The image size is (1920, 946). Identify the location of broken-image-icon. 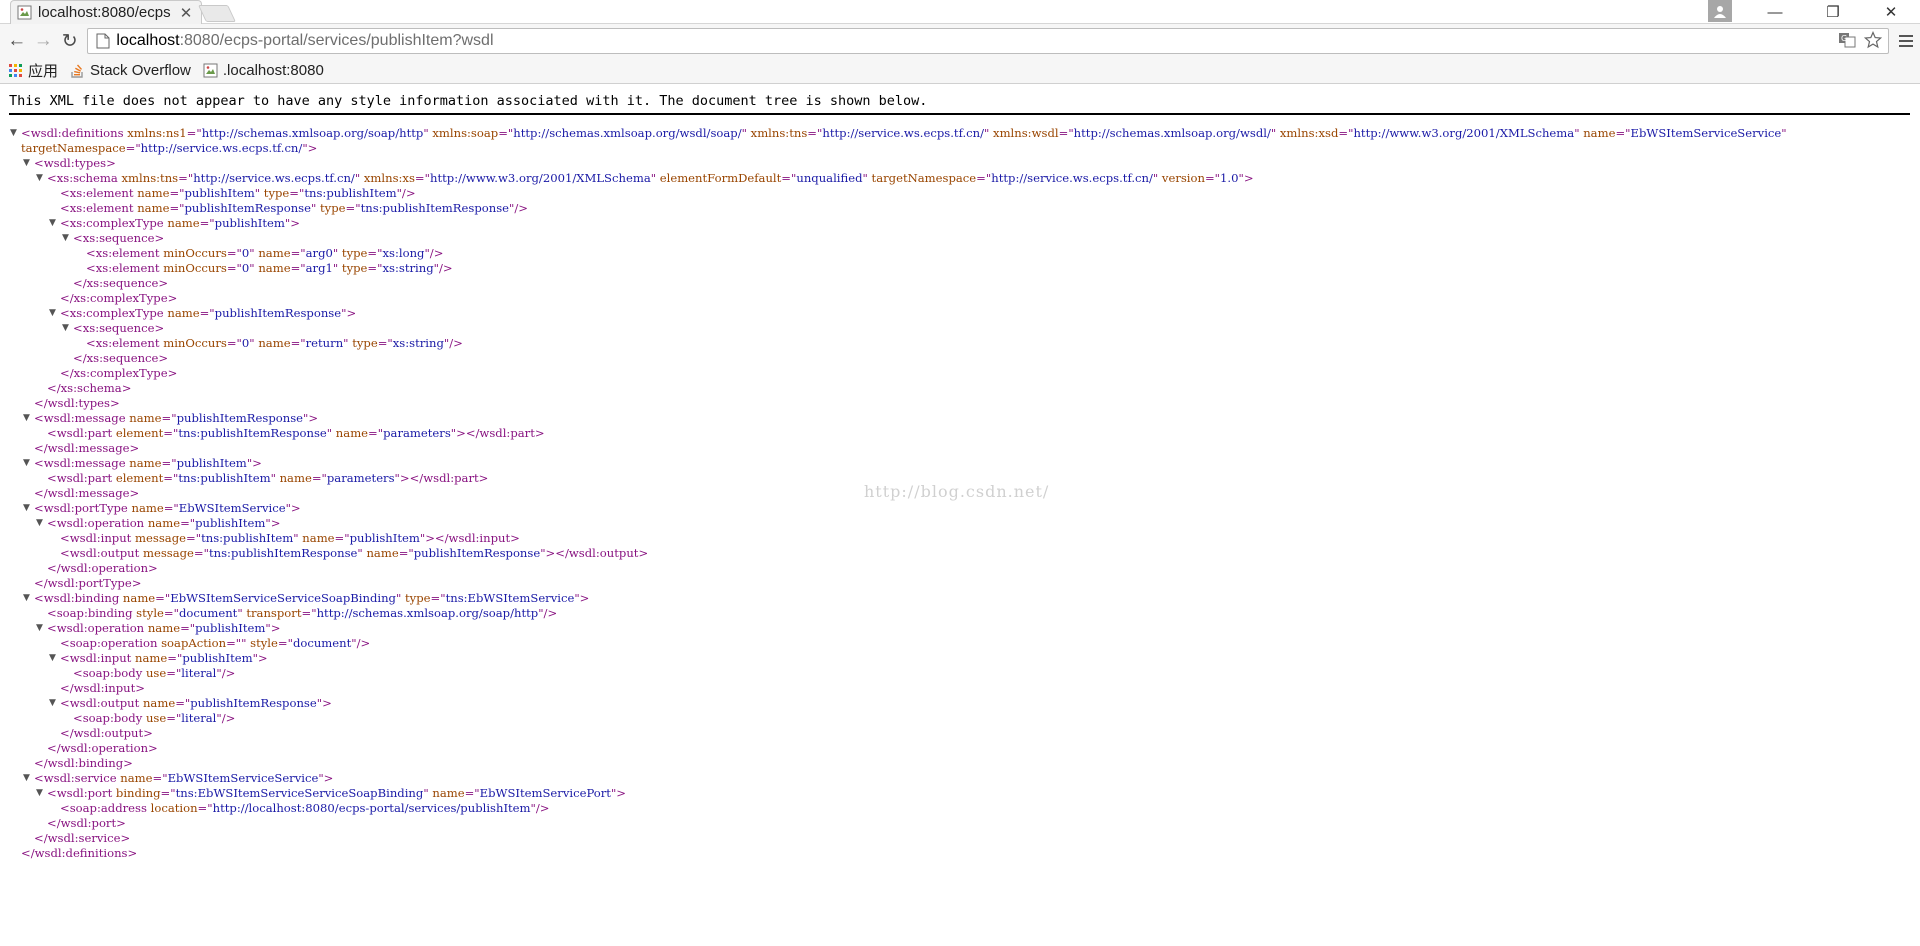
(210, 70).